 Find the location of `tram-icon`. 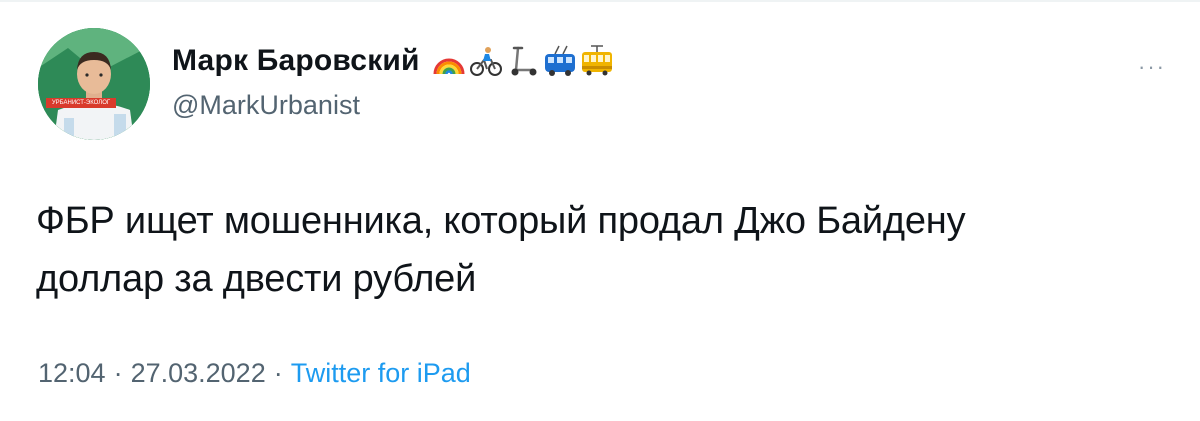

tram-icon is located at coordinates (596, 60).